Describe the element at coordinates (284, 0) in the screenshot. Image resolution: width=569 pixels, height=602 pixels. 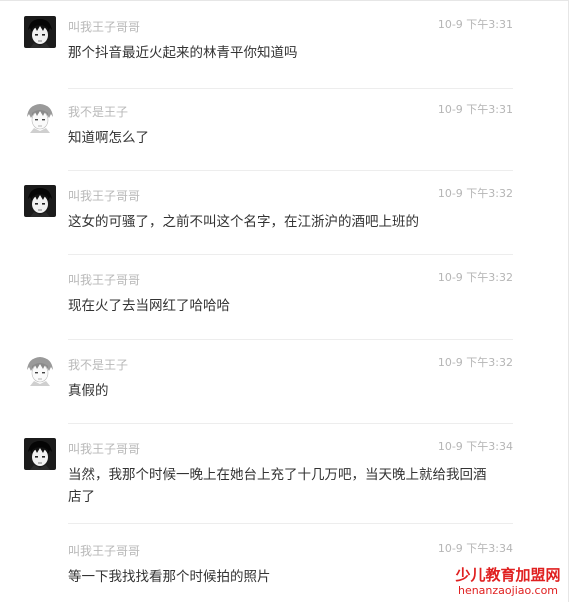
I see `top-border` at that location.